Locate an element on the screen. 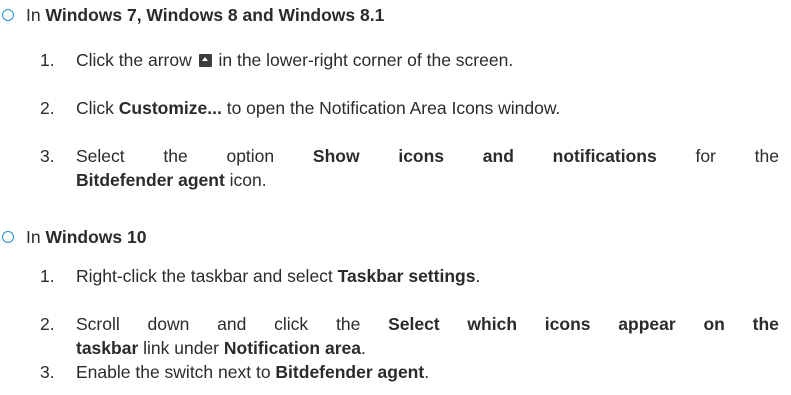 The image size is (791, 395). notification-area-label: Notification area is located at coordinates (292, 348).